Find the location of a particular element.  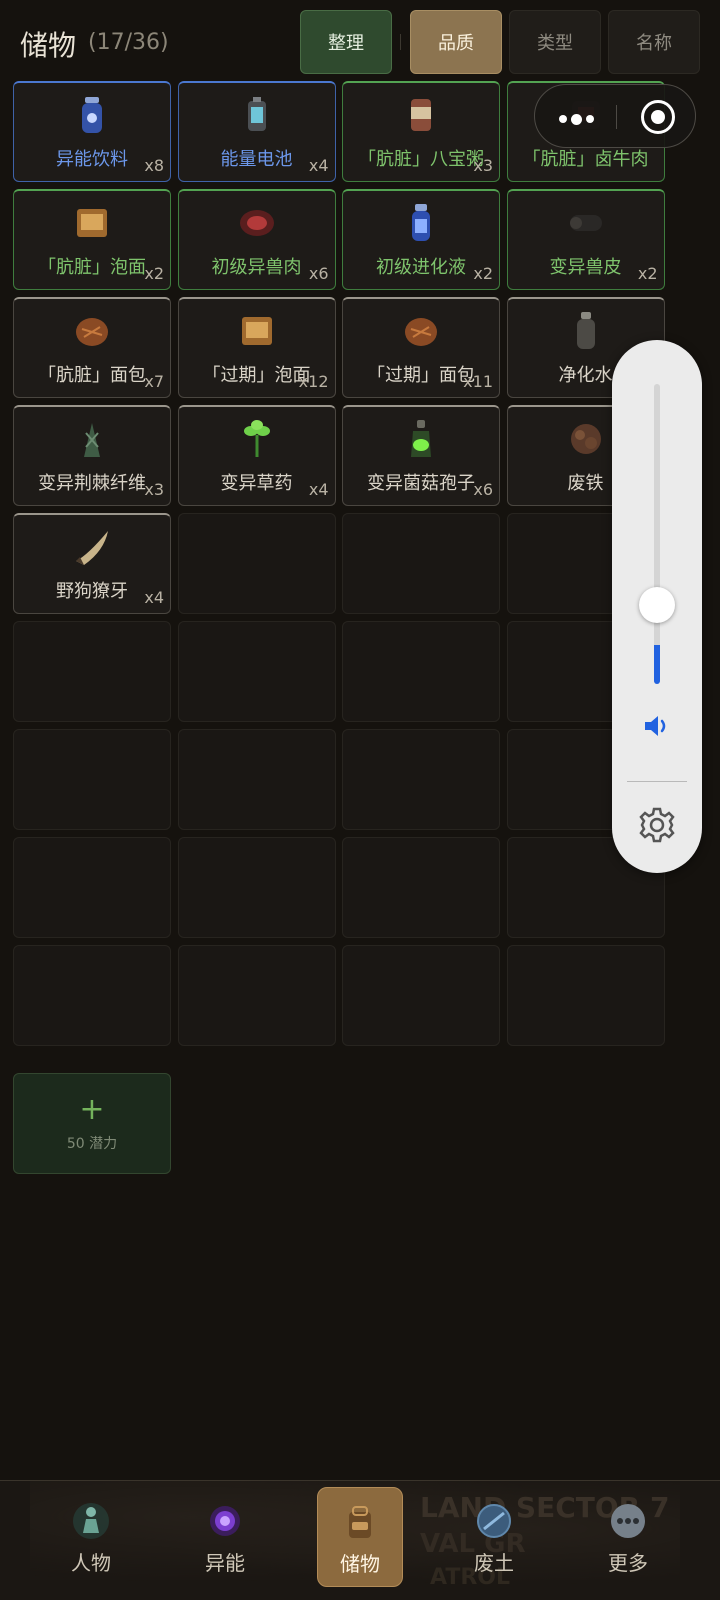

storage-header: 储物 (17/36) 整理 品质 类型 名称 is located at coordinates (360, 40).